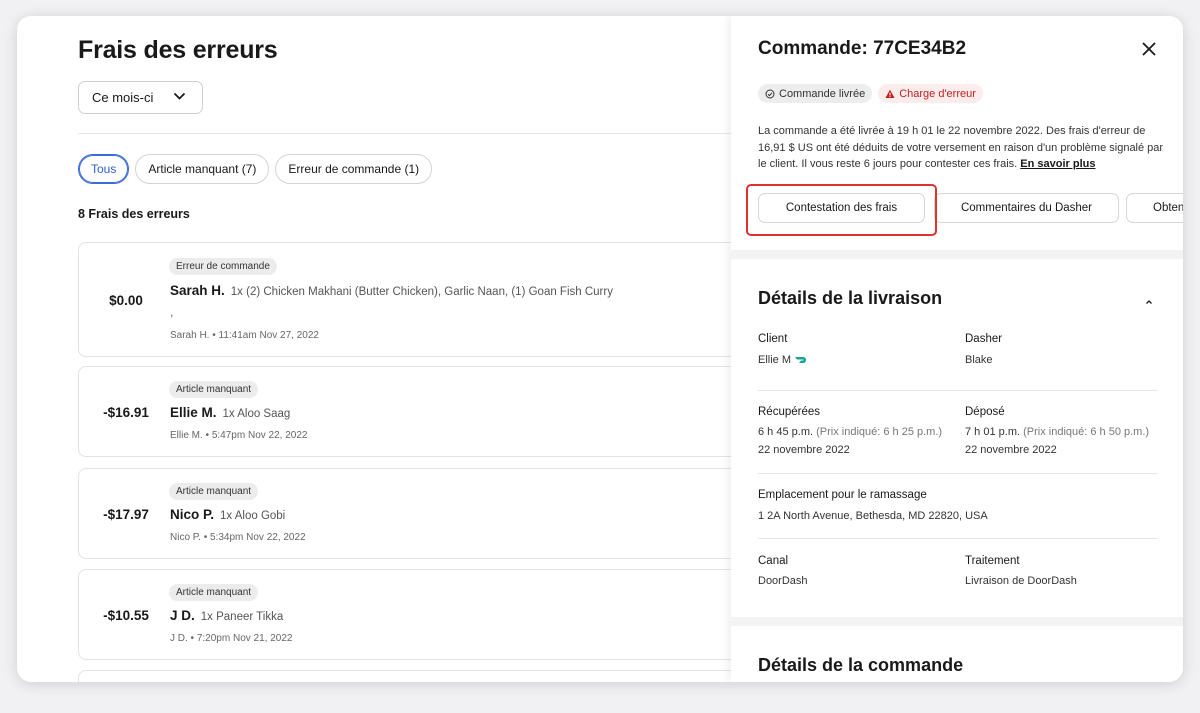 This screenshot has width=1200, height=713. I want to click on filter-order-error-chip: Erreur de commande (1), so click(354, 169).